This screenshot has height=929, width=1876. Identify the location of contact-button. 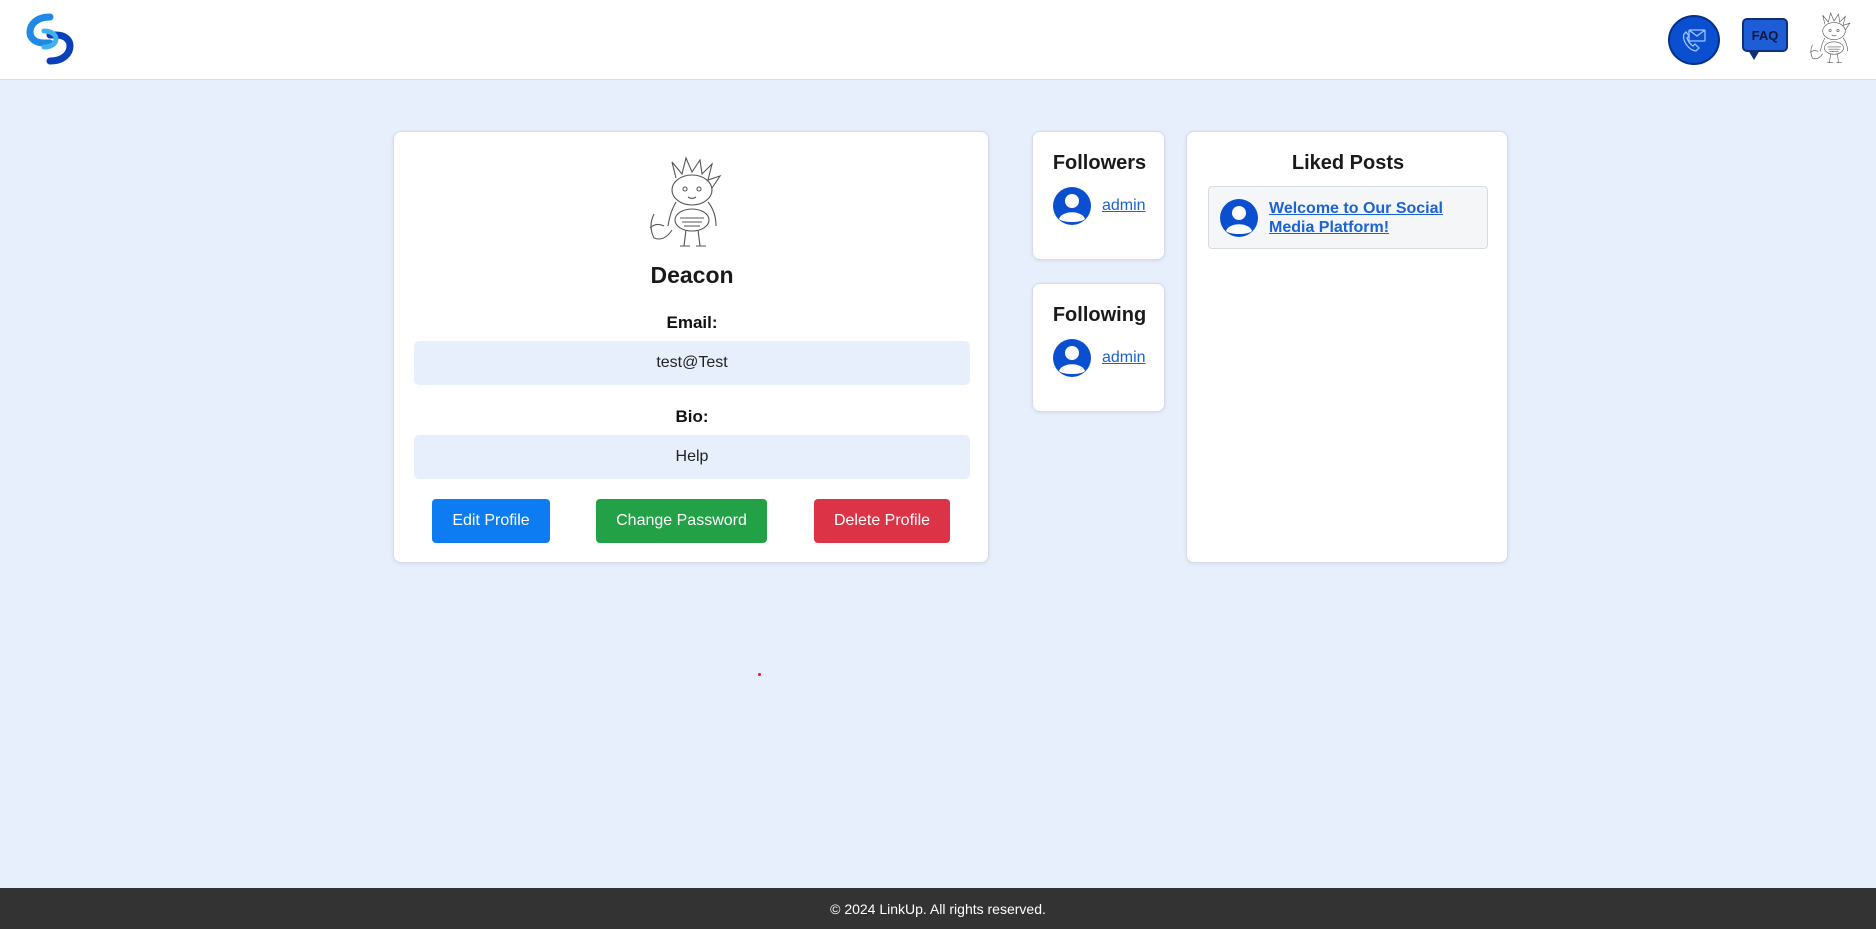
(1694, 40).